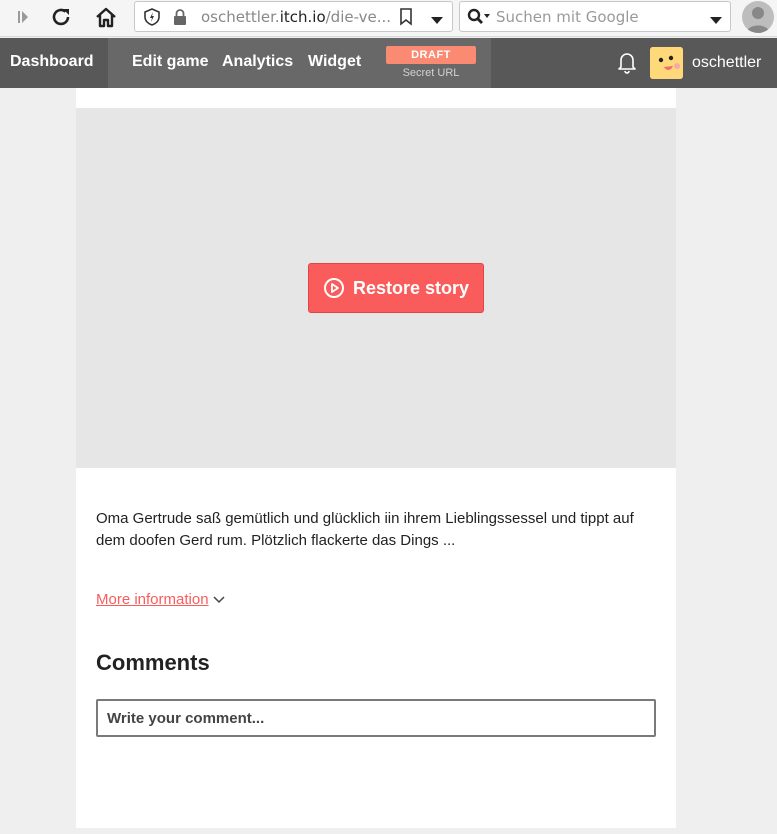 Image resolution: width=777 pixels, height=834 pixels. Describe the element at coordinates (627, 62) in the screenshot. I see `notification-bell-icon` at that location.